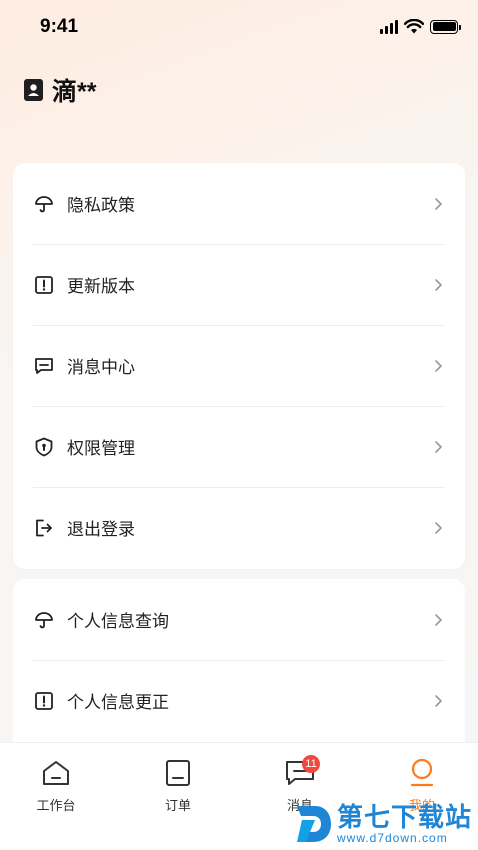  I want to click on wifi-icon, so click(414, 26).